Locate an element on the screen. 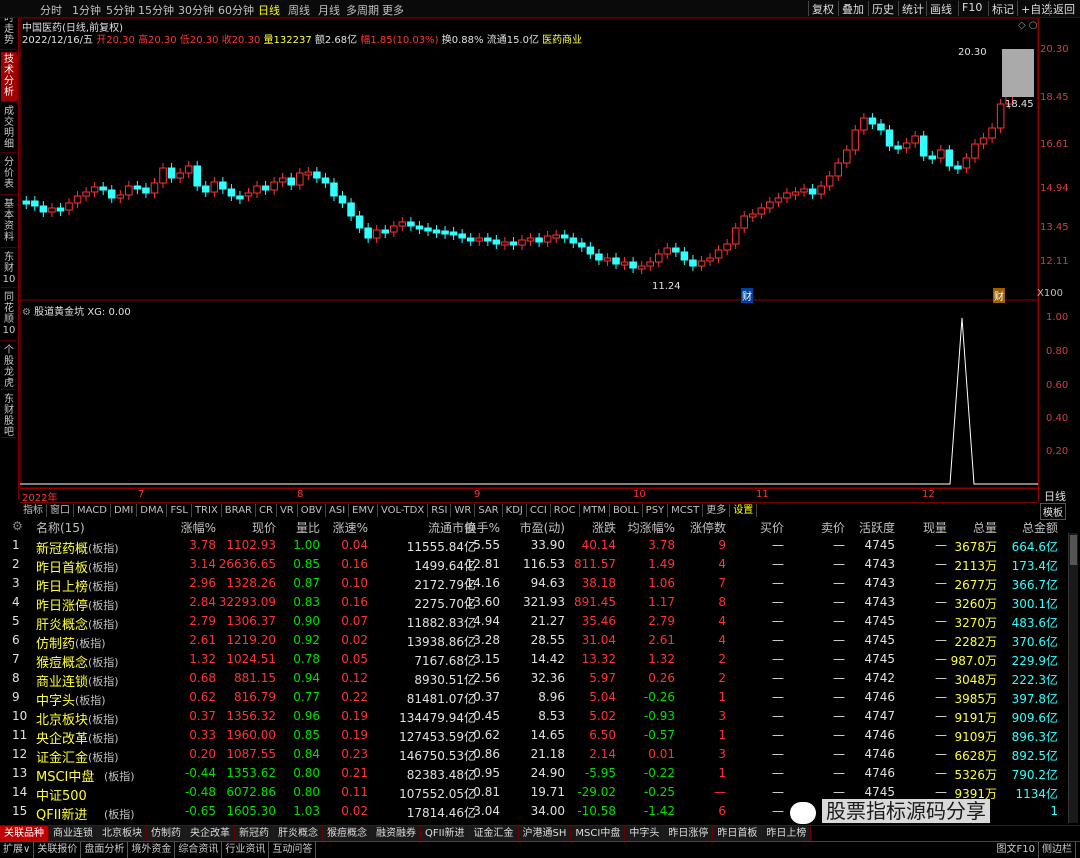  side-tab-5: 基本资料 is located at coordinates (9, 222).